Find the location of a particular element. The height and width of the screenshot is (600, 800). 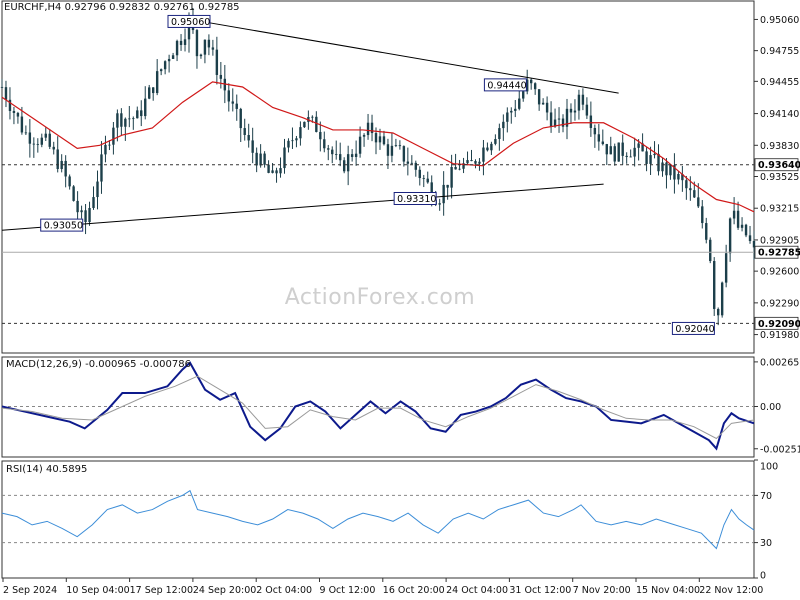

level-tag: 0.93640 is located at coordinates (777, 164).